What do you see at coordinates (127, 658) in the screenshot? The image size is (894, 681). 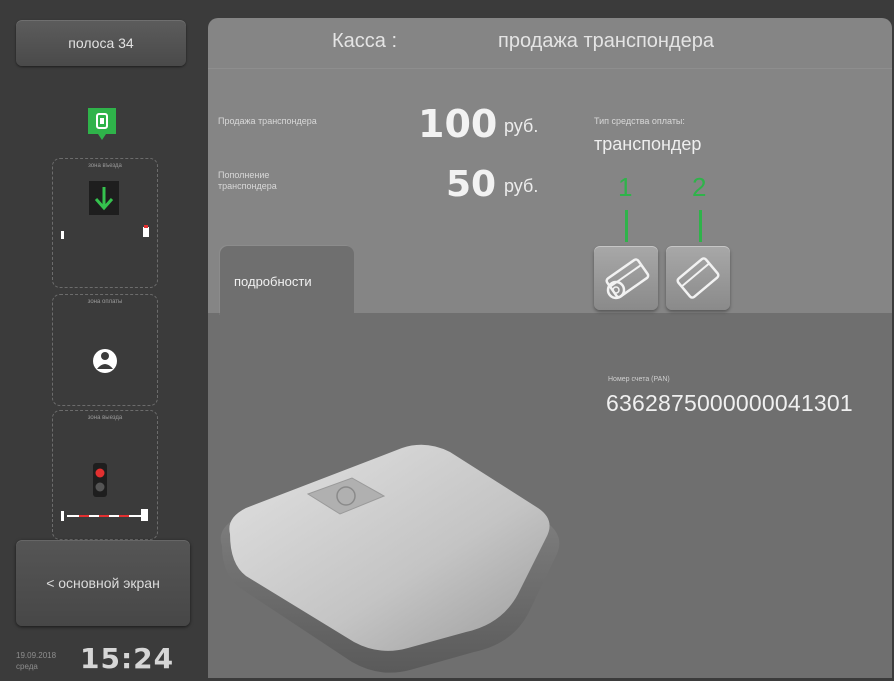 I see `clock: 15:24` at bounding box center [127, 658].